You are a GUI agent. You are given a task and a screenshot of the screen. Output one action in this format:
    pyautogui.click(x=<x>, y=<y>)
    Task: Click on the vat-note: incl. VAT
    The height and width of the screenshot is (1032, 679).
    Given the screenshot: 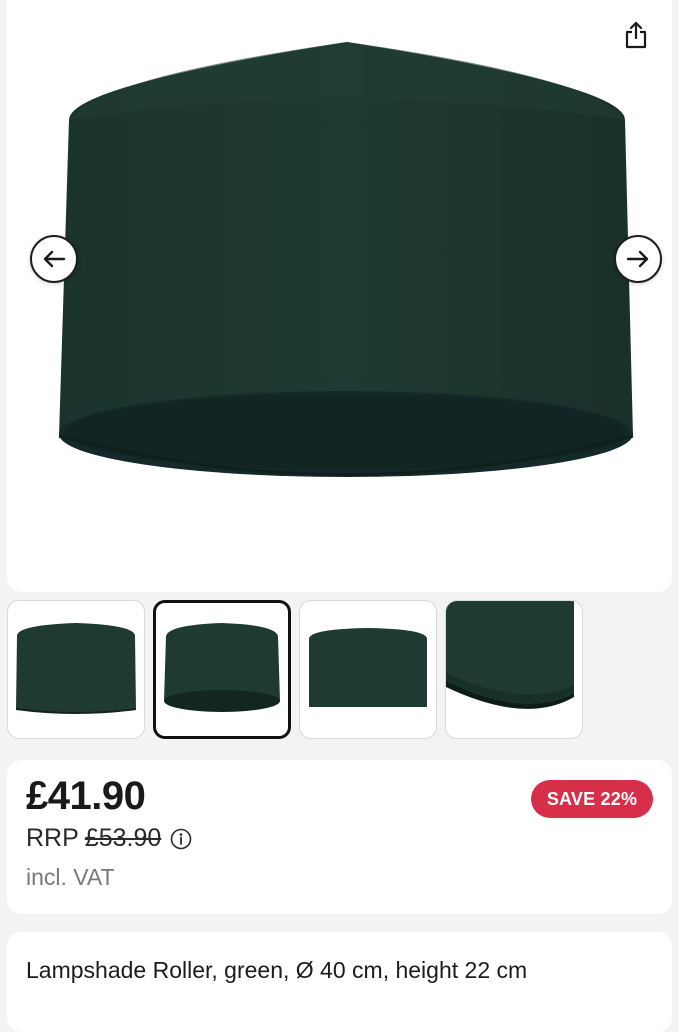 What is the action you would take?
    pyautogui.click(x=70, y=877)
    